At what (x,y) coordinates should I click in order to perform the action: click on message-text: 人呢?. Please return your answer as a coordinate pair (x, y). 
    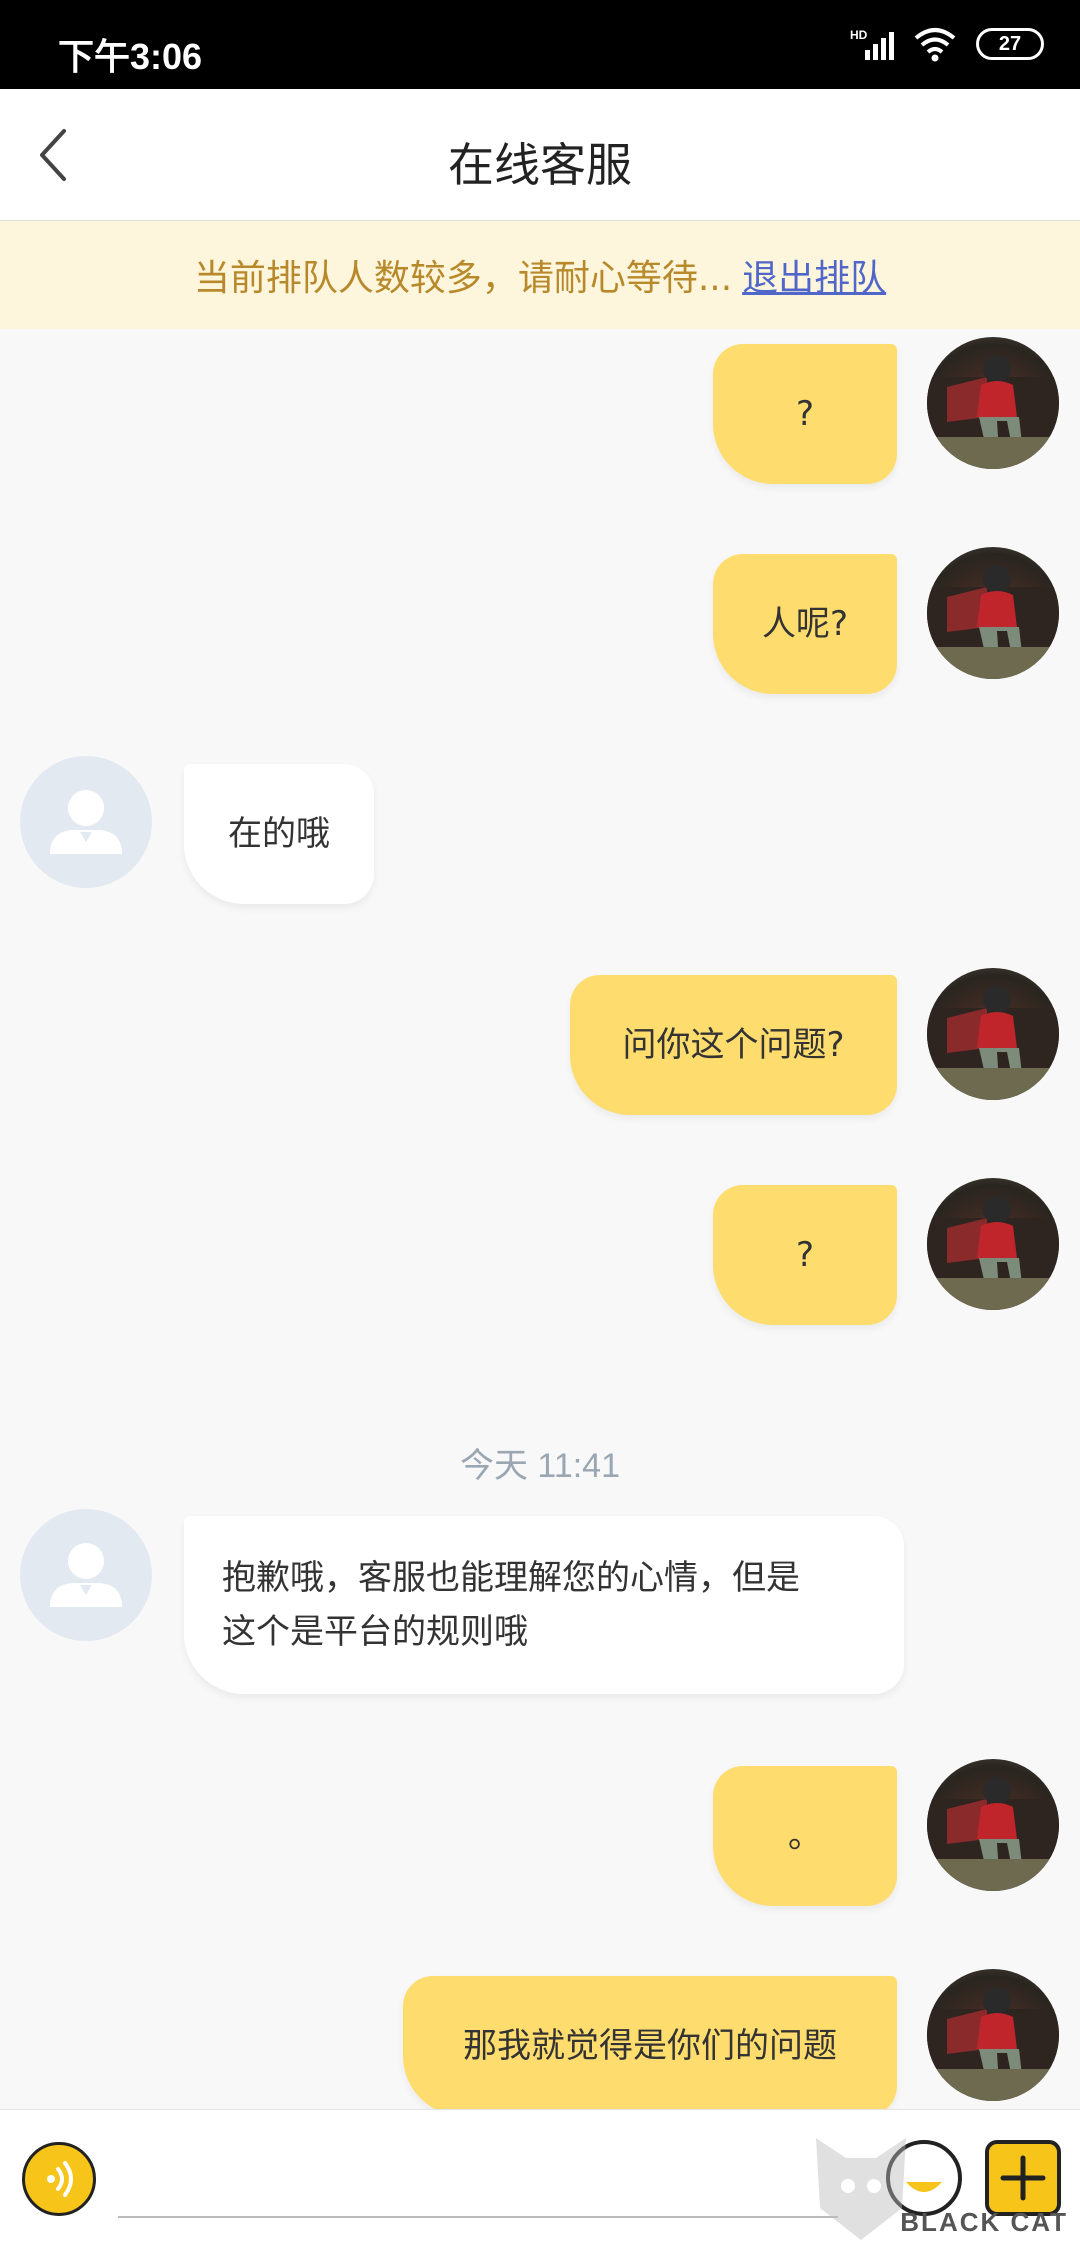
    Looking at the image, I should click on (805, 624).